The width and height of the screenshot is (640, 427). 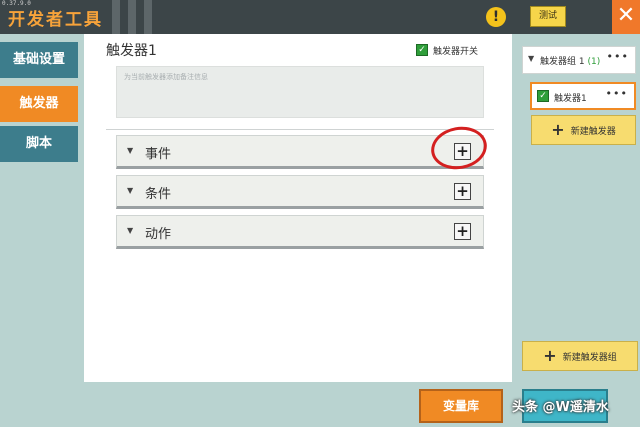 I want to click on trigger-title: 触发器1, so click(x=131, y=51).